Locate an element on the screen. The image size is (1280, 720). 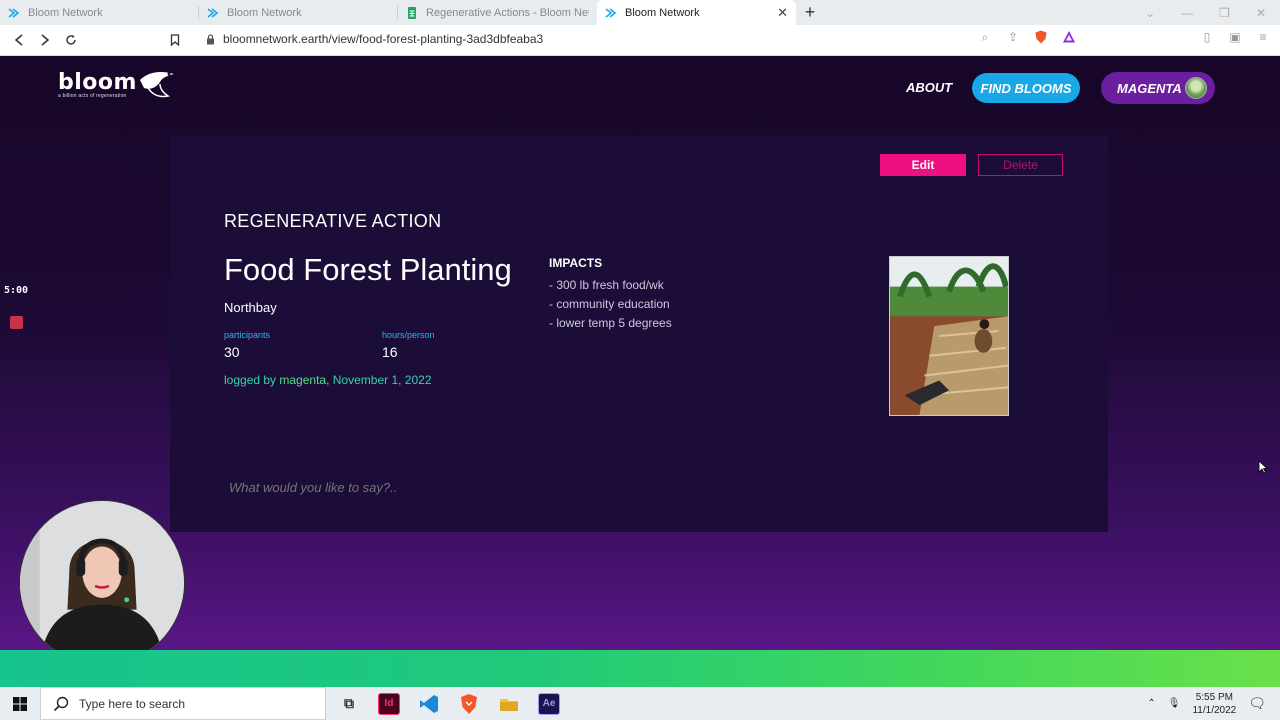
browser-tab-2: Bloom Network is located at coordinates (298, 12).